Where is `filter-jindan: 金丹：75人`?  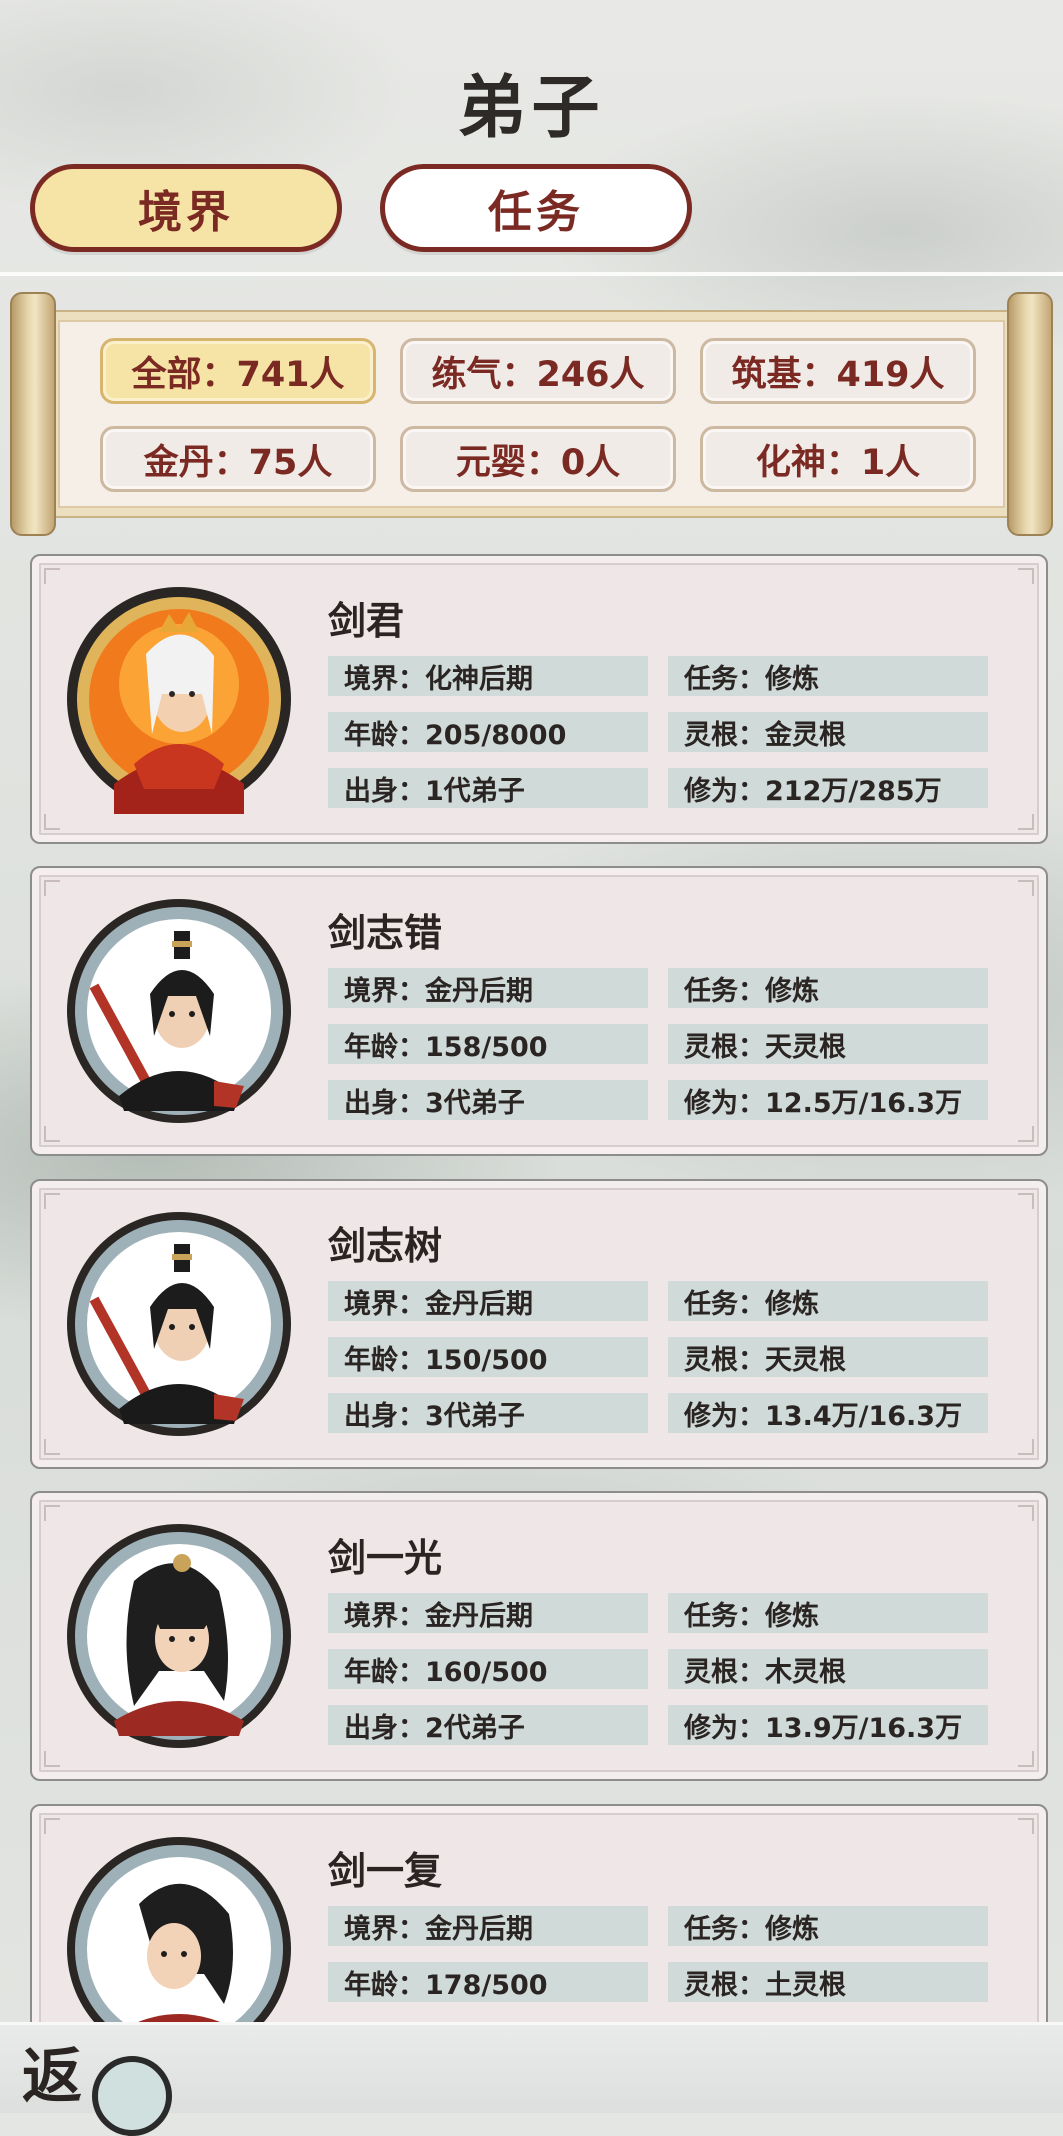
filter-jindan: 金丹：75人 is located at coordinates (238, 459).